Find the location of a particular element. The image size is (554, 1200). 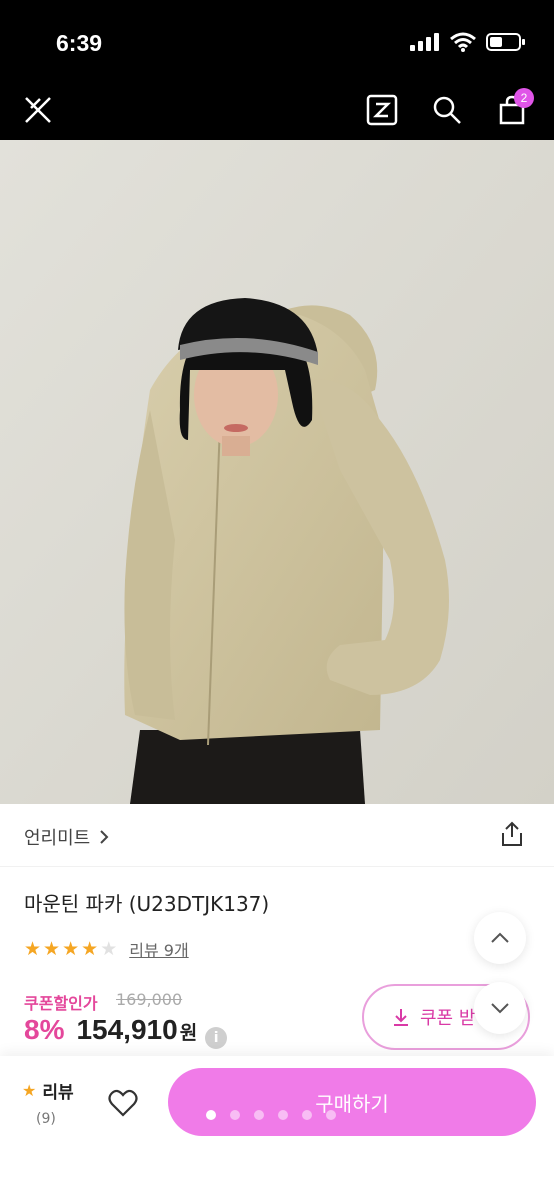

home-logo-button is located at coordinates (38, 110).